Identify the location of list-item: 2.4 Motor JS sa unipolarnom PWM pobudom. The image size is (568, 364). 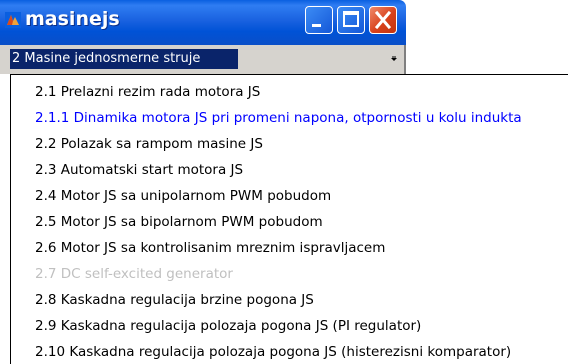
(183, 196).